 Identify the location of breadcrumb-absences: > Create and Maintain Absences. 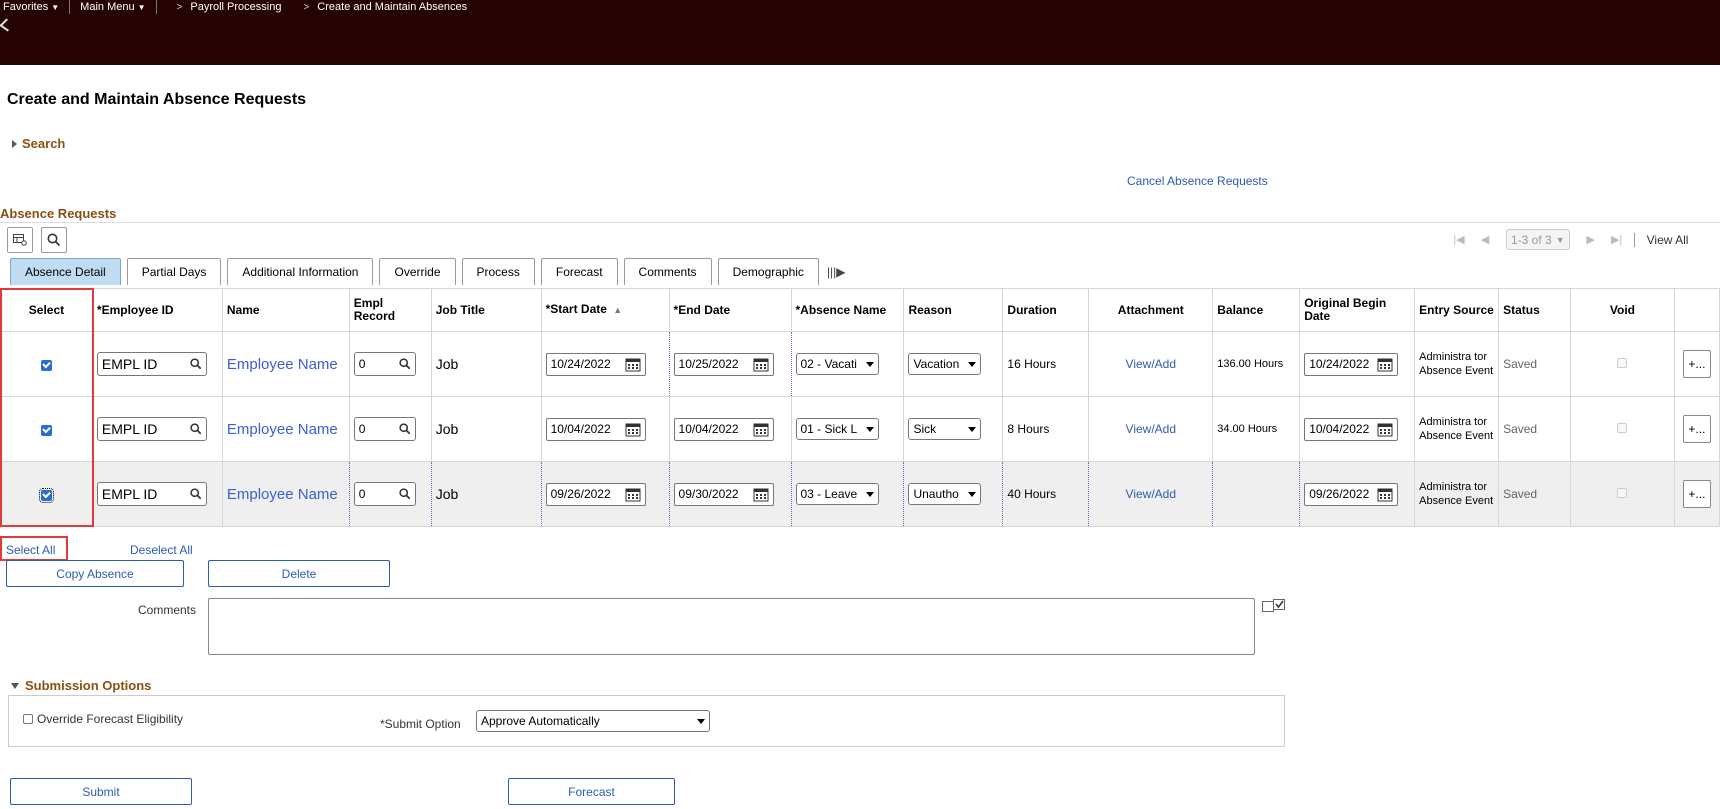
(385, 7).